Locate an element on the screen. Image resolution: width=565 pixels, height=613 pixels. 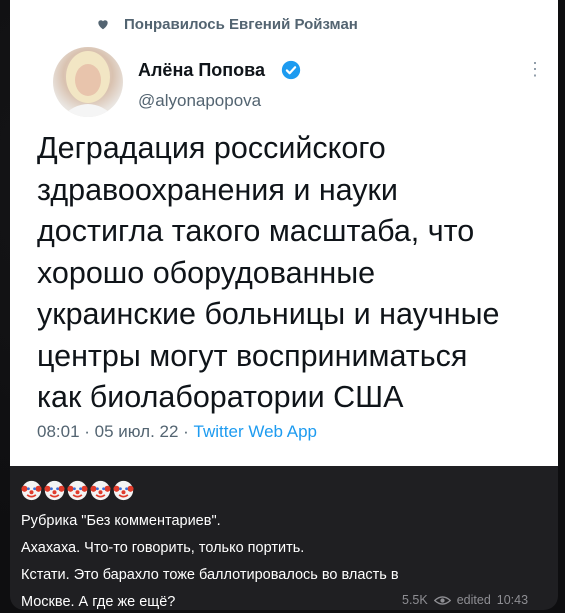
tweet-text-line: как биолаборатории США is located at coordinates (220, 397).